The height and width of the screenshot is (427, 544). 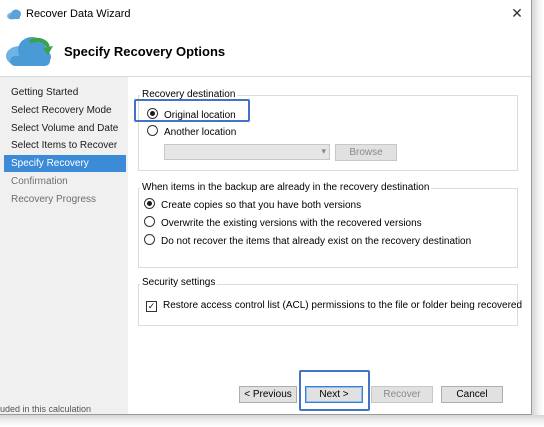 I want to click on original-location-highlight, so click(x=192, y=110).